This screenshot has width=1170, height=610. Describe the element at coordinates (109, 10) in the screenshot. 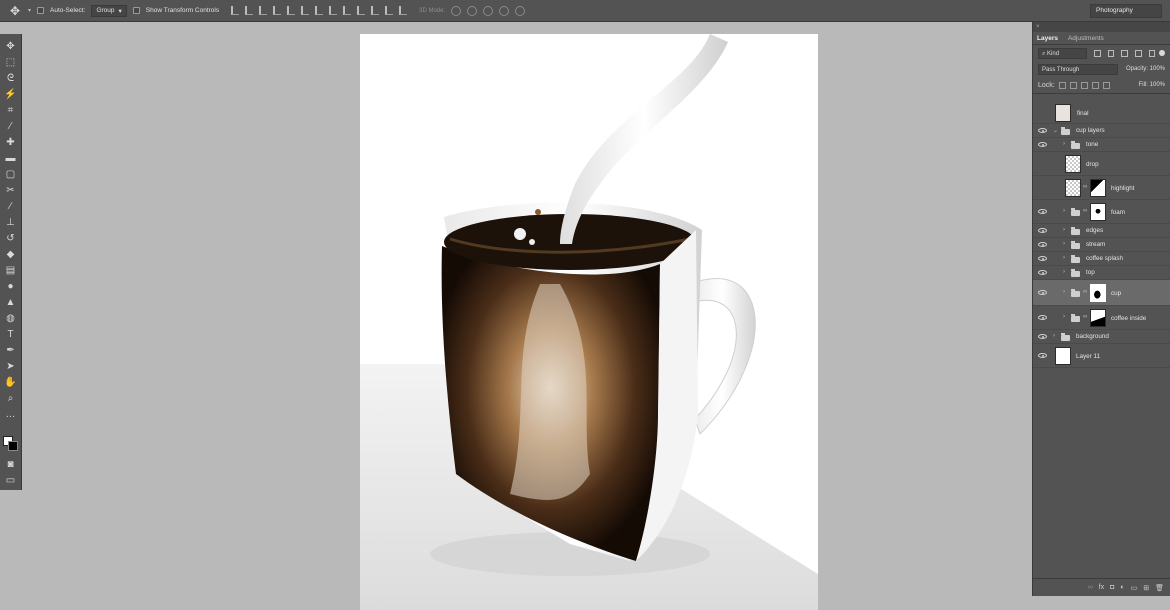

I see `auto-select-dropdown: Group ▾` at that location.